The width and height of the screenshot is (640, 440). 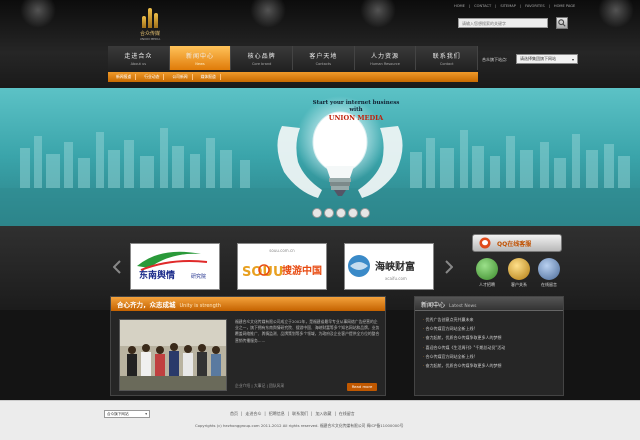 I want to click on qq-online-service-label: QQ在线客服, so click(x=514, y=244).